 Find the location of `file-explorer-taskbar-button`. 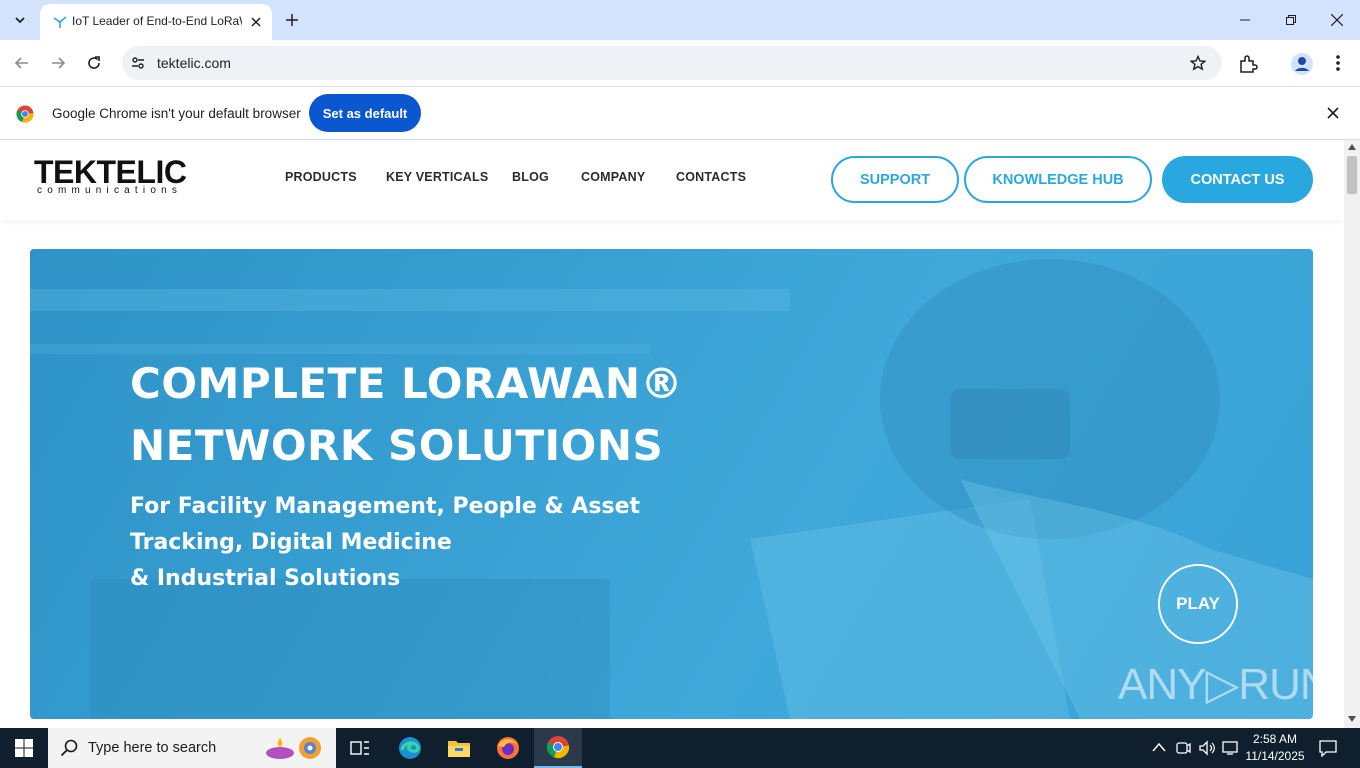

file-explorer-taskbar-button is located at coordinates (459, 748).